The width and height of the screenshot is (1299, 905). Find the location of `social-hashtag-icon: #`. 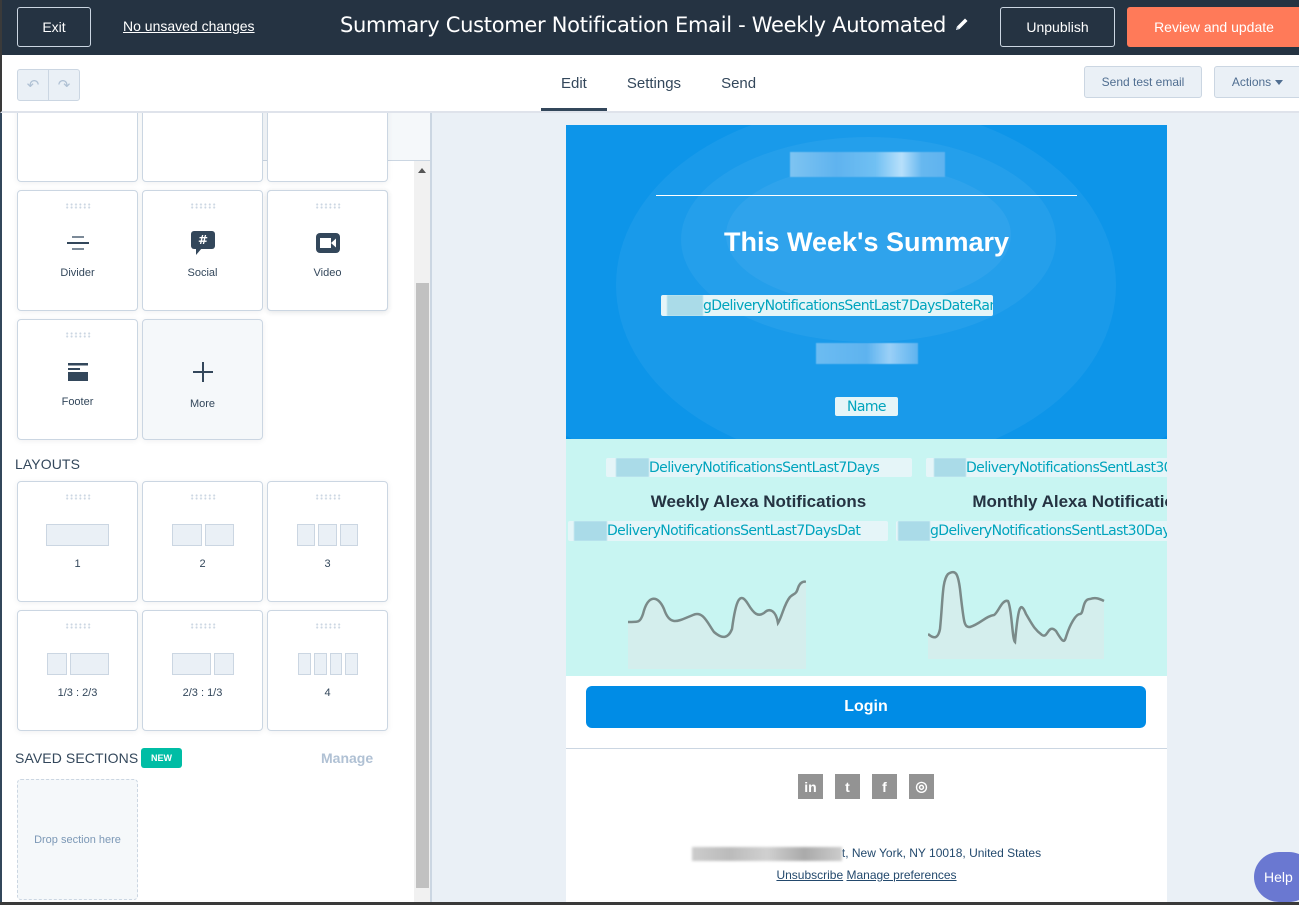

social-hashtag-icon: # is located at coordinates (203, 243).